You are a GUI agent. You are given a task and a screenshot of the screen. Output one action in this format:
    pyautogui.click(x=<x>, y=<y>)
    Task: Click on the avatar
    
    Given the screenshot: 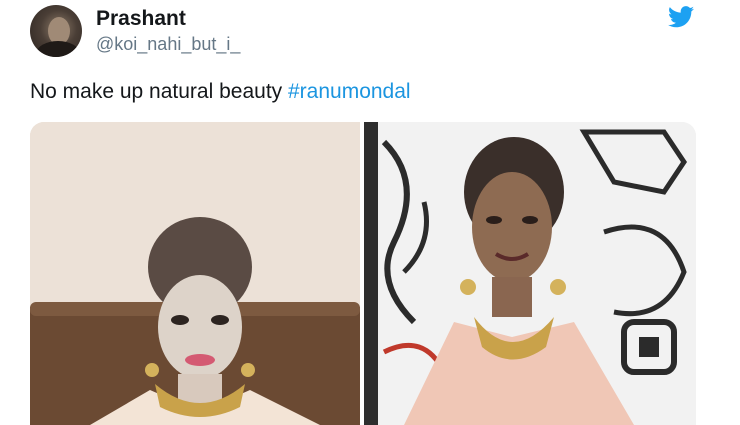 What is the action you would take?
    pyautogui.click(x=56, y=31)
    